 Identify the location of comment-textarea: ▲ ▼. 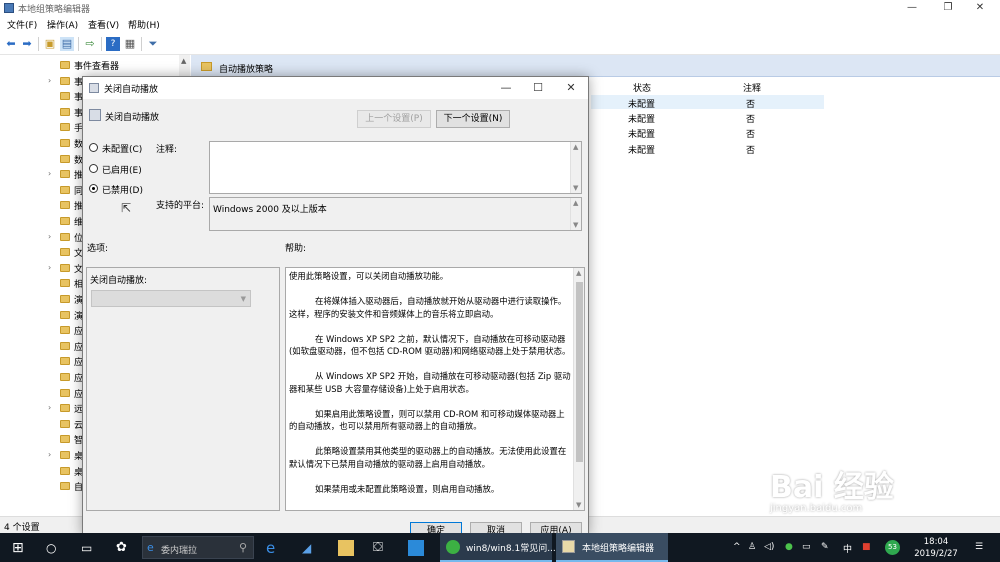
(395, 167).